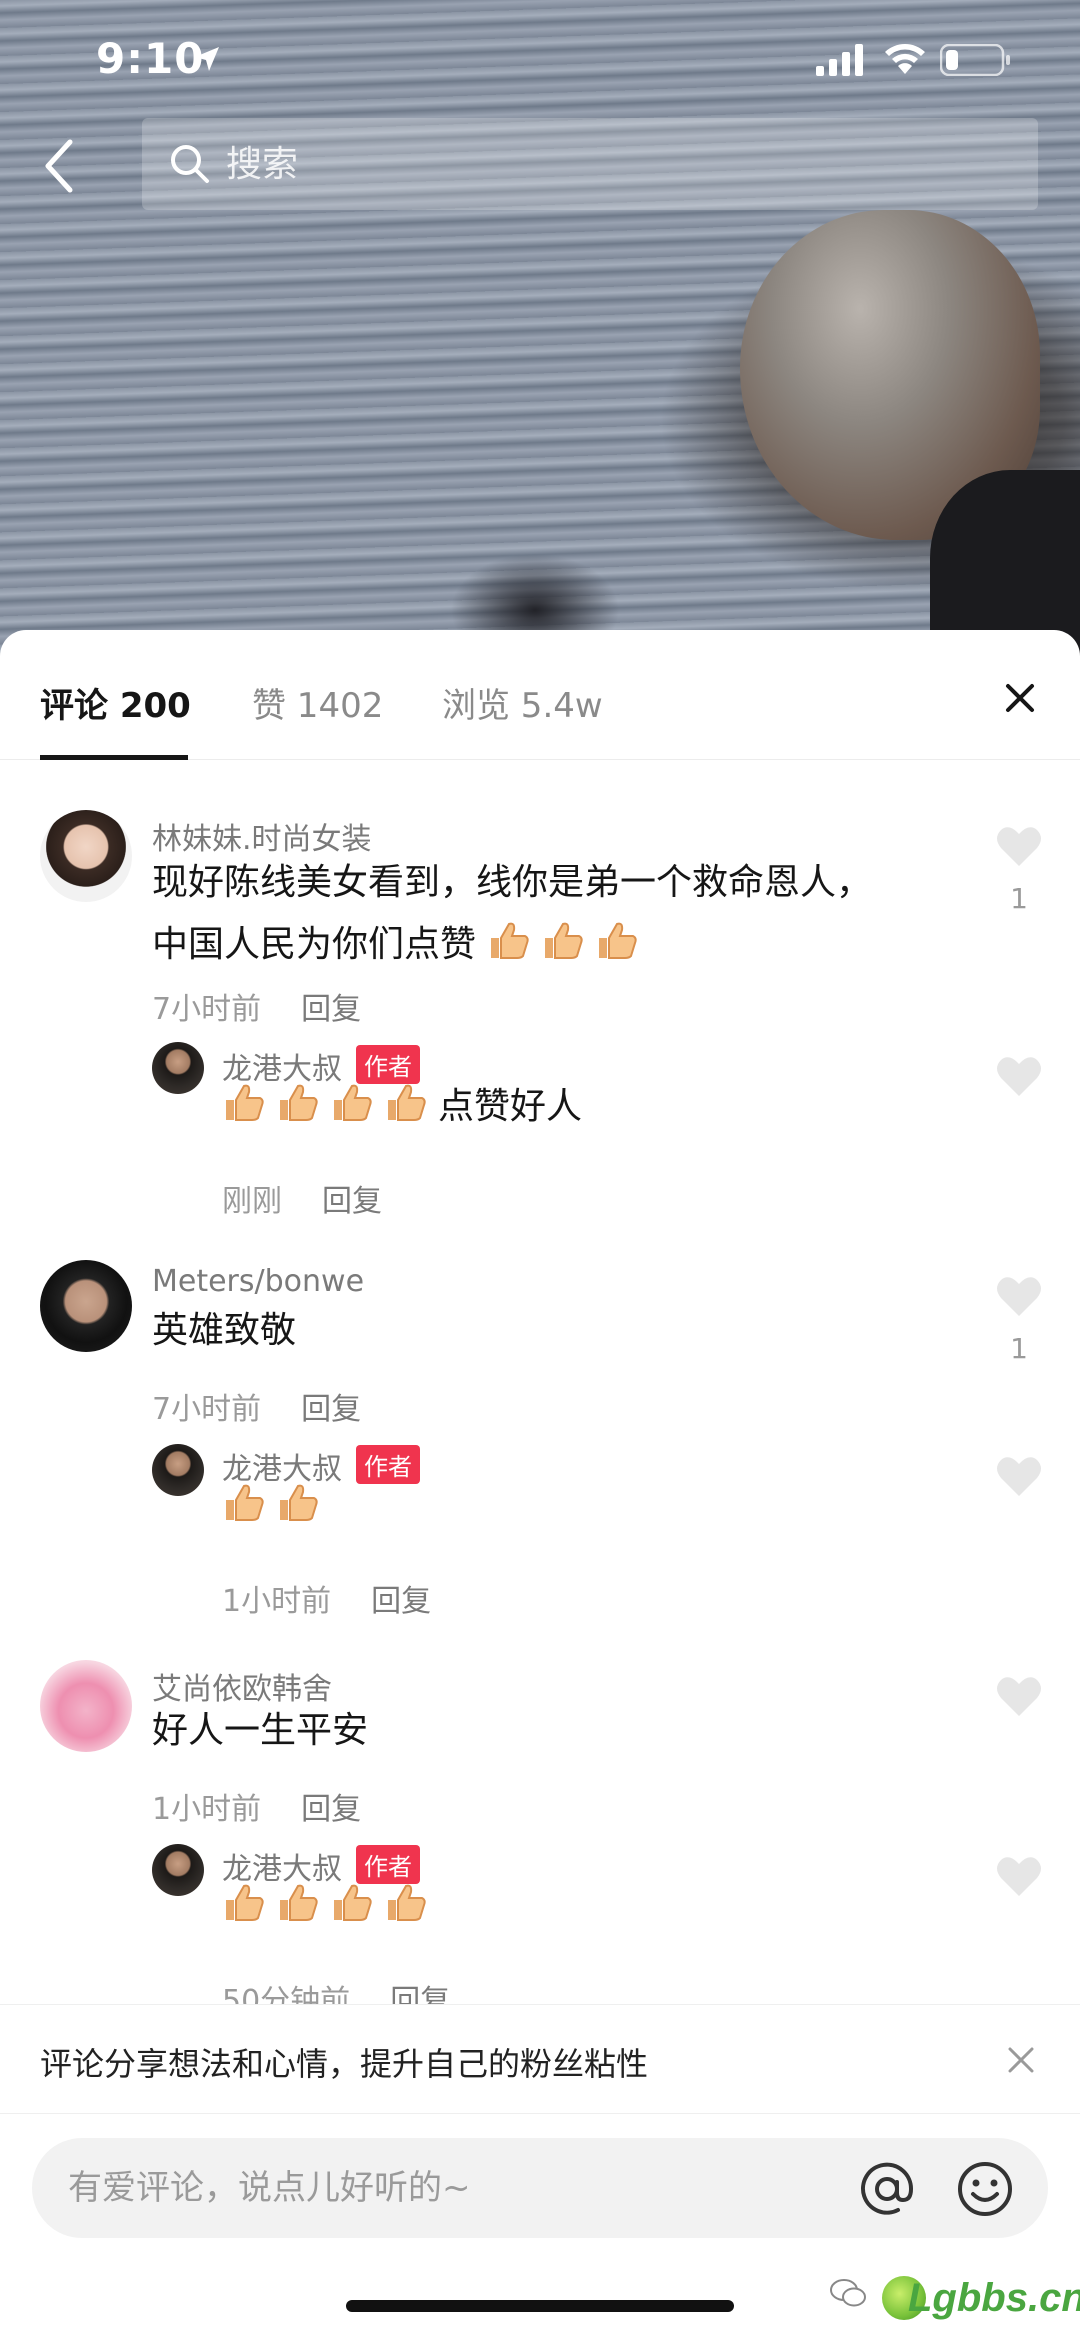  Describe the element at coordinates (887, 2189) in the screenshot. I see `at-mention-icon` at that location.